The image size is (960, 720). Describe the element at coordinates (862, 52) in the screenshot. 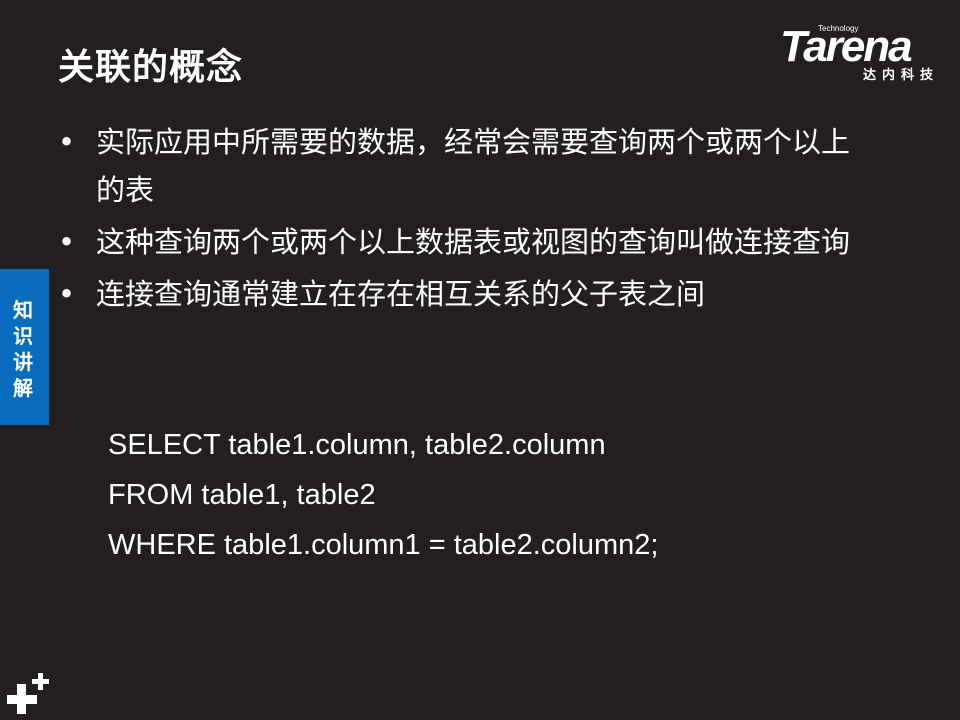

I see `tarena-logo: Tarena Technology 达内科技` at that location.